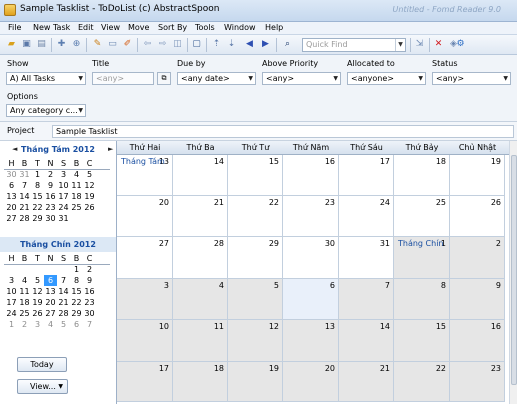 This screenshot has width=517, height=404. What do you see at coordinates (265, 44) in the screenshot?
I see `move-right-icon: ▶` at bounding box center [265, 44].